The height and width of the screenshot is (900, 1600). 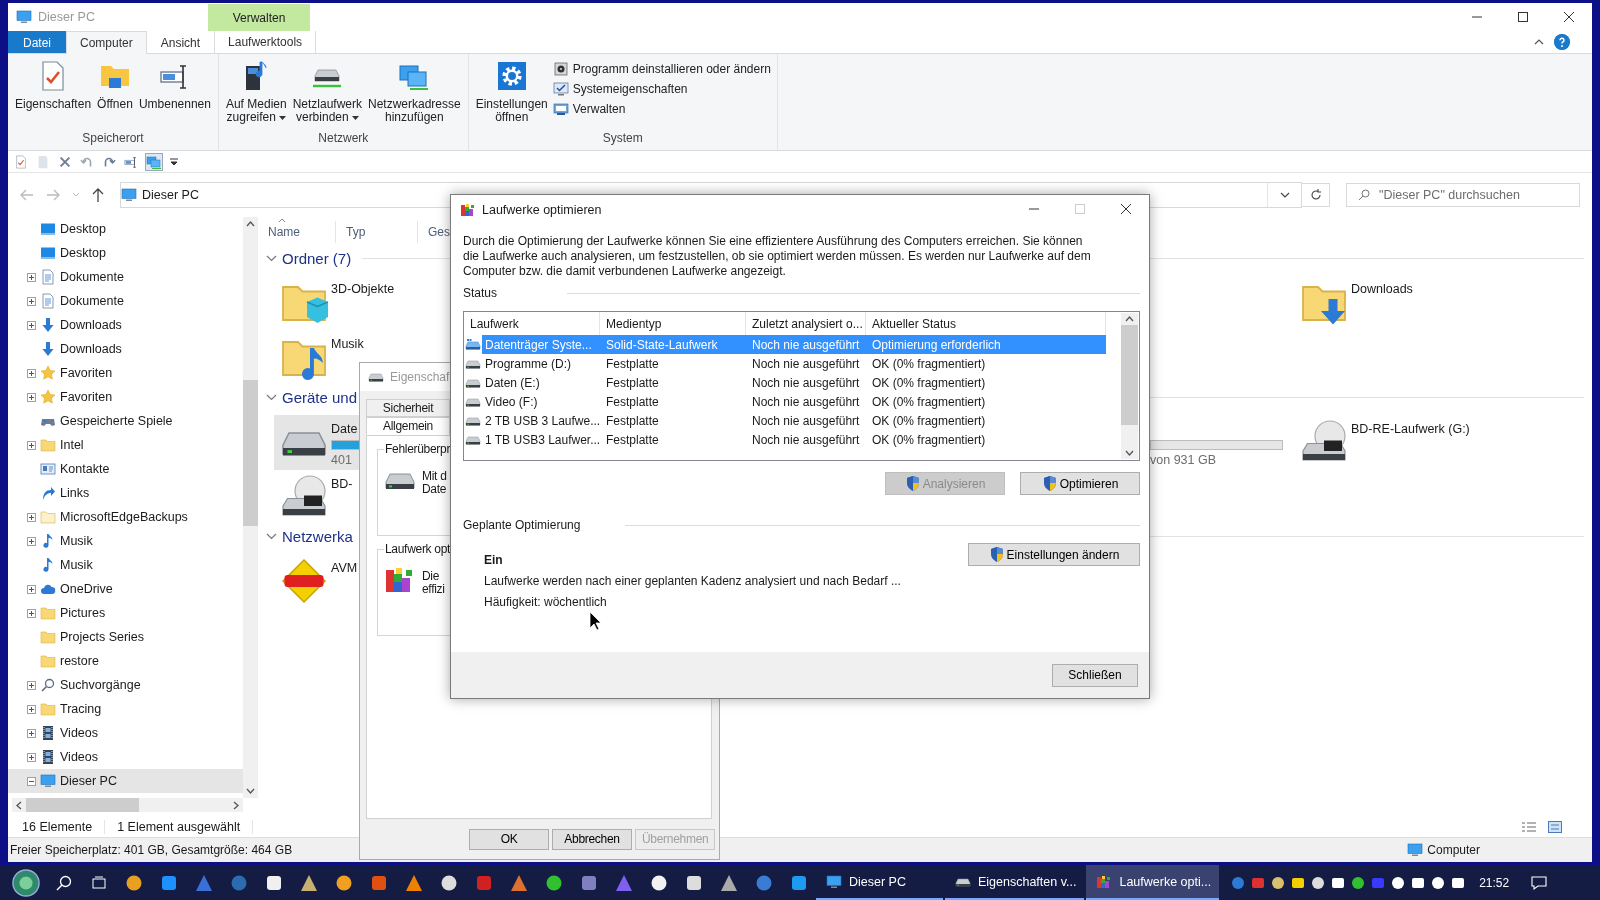 What do you see at coordinates (1494, 882) in the screenshot?
I see `clock: 21:52` at bounding box center [1494, 882].